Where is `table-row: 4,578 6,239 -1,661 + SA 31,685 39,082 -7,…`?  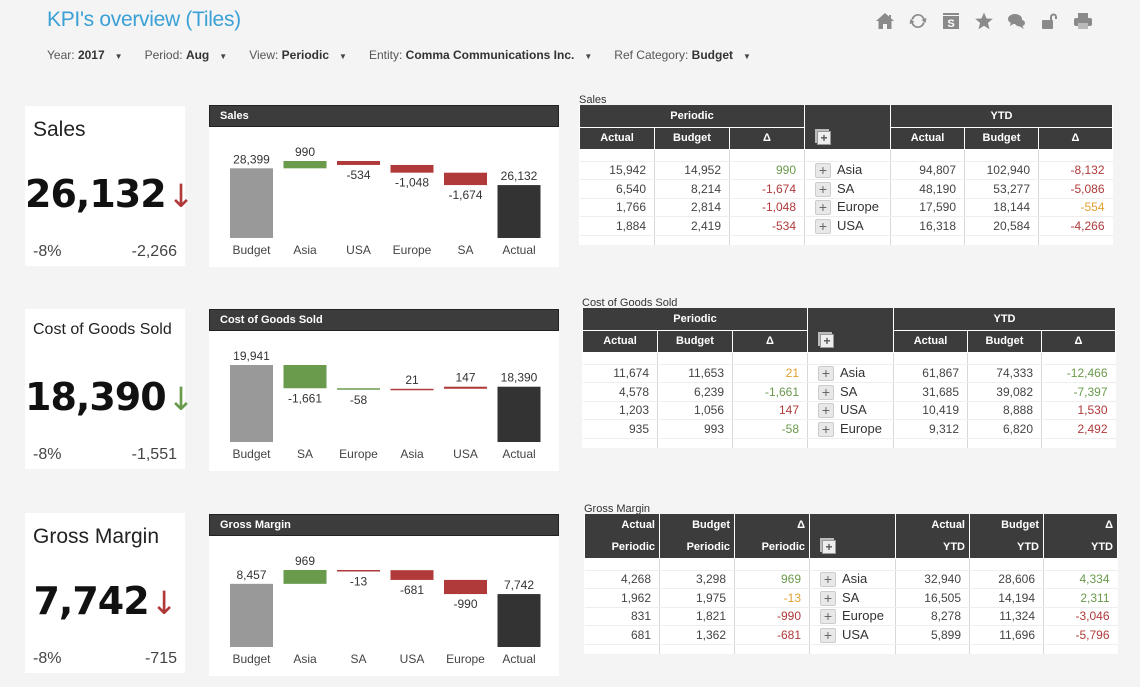 table-row: 4,578 6,239 -1,661 + SA 31,685 39,082 -7,… is located at coordinates (849, 392).